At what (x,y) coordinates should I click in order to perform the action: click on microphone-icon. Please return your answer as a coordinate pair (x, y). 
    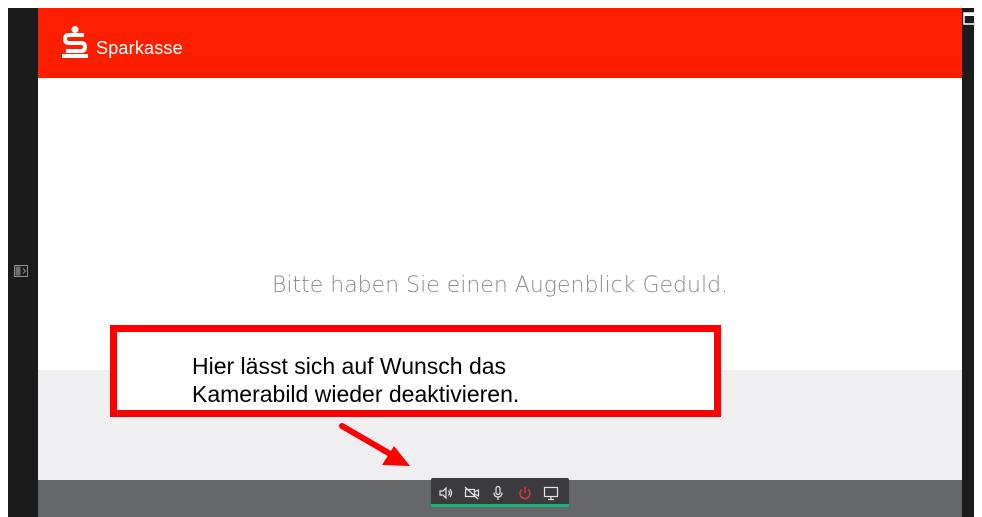
    Looking at the image, I should click on (498, 493).